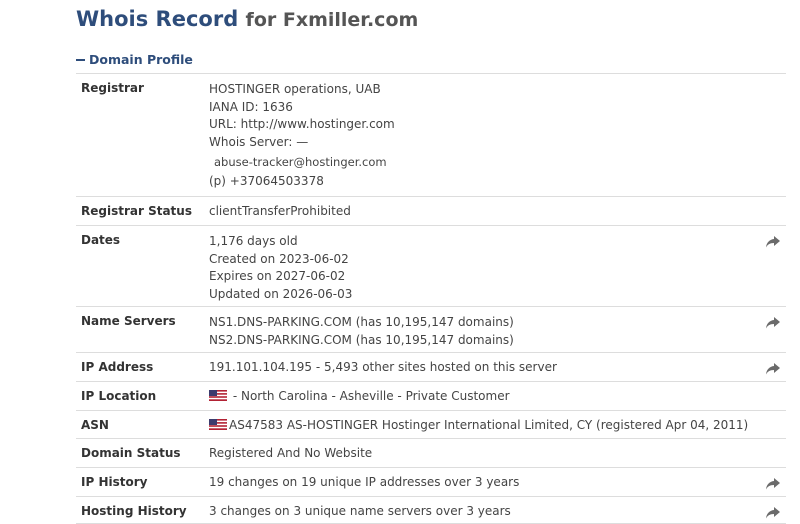 The height and width of the screenshot is (524, 800). Describe the element at coordinates (295, 89) in the screenshot. I see `registrar-name: HOSTINGER operations, UAB` at that location.